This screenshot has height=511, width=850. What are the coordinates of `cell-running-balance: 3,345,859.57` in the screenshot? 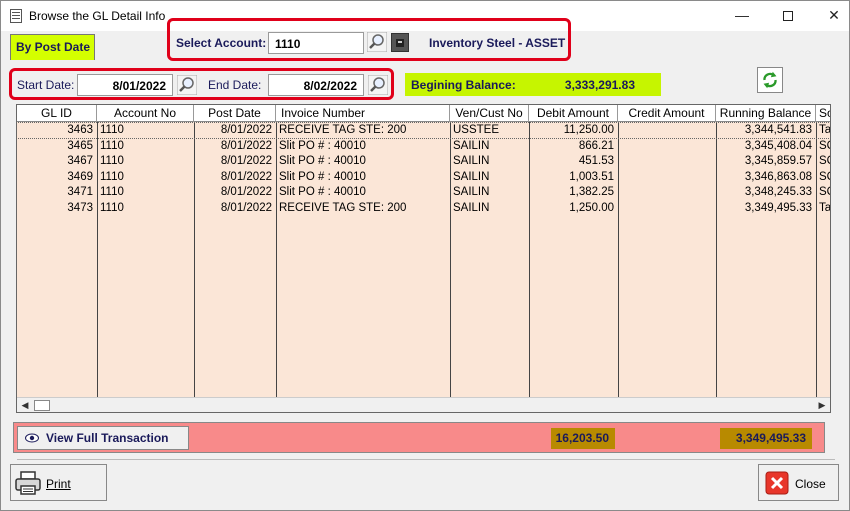 It's located at (778, 161).